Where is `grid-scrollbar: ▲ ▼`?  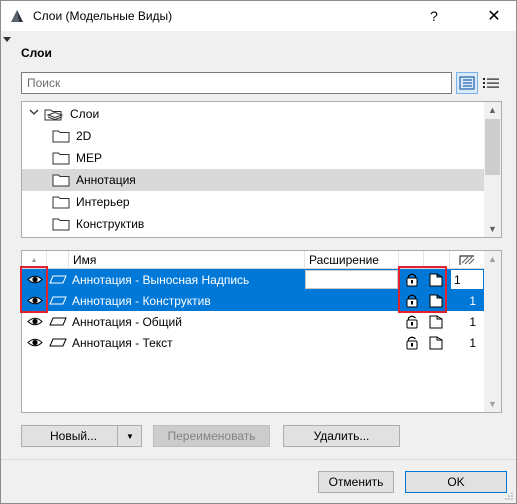
grid-scrollbar: ▲ ▼ is located at coordinates (492, 331).